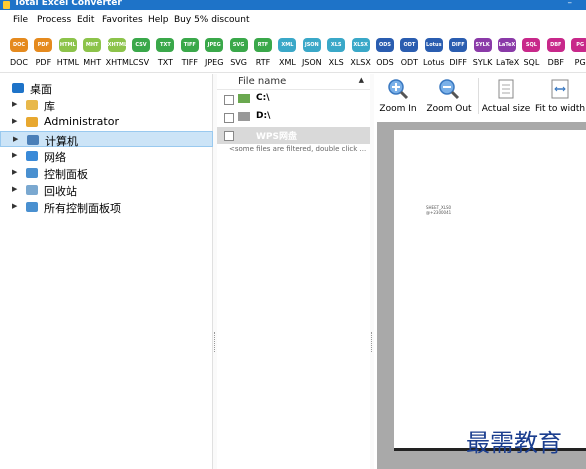  Describe the element at coordinates (122, 20) in the screenshot. I see `menu-favorites: Favorites` at that location.